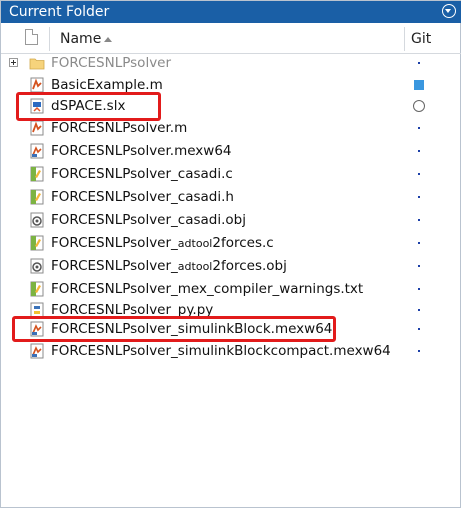 The width and height of the screenshot is (461, 508). What do you see at coordinates (231, 39) in the screenshot?
I see `column-header: Name Git` at bounding box center [231, 39].